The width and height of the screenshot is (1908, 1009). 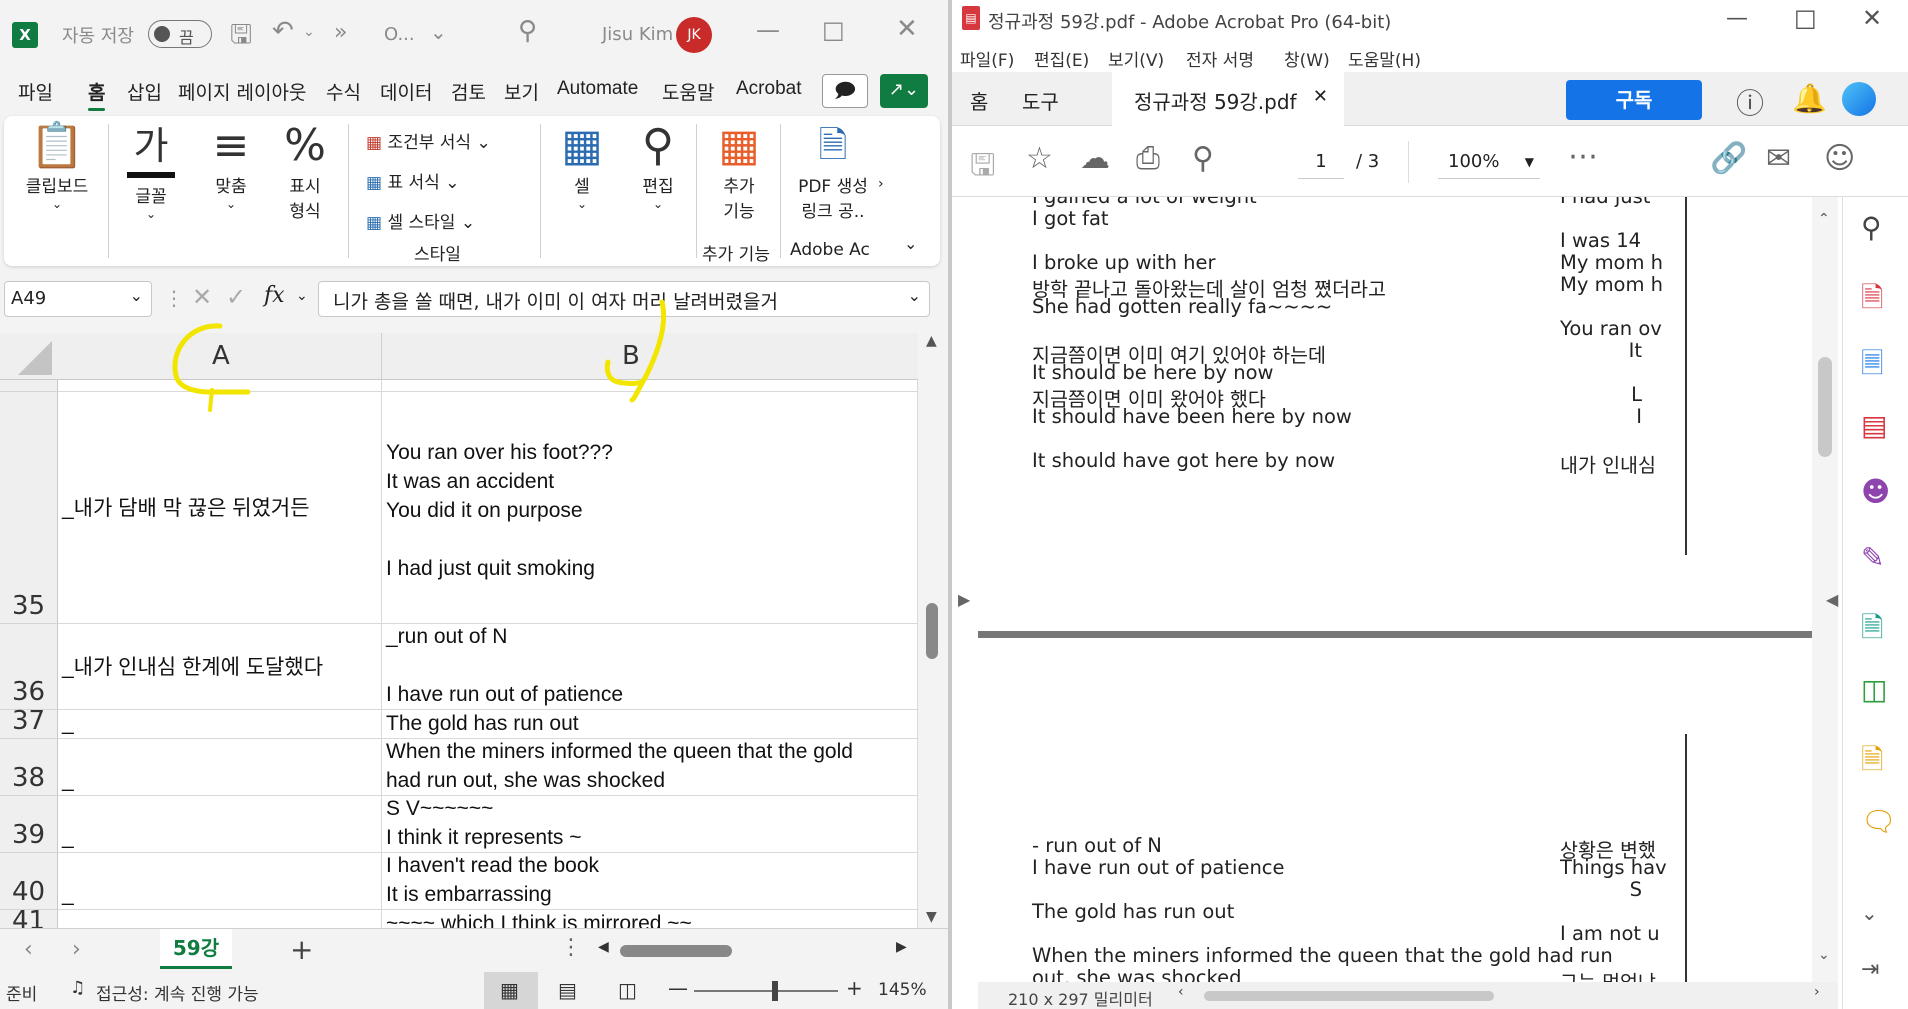 I want to click on prev-sheet-icon: ‹, so click(x=28, y=949).